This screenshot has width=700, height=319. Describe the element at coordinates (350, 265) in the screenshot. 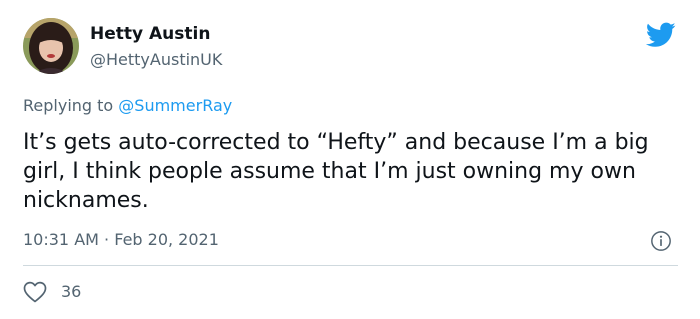

I see `divider` at that location.